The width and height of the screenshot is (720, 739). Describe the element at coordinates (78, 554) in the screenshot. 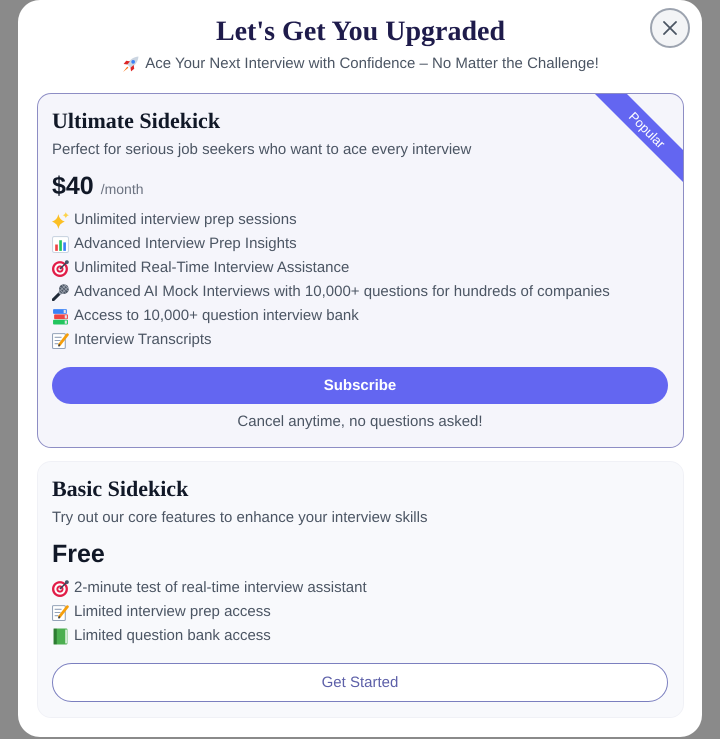

I see `plan-price: Free` at that location.